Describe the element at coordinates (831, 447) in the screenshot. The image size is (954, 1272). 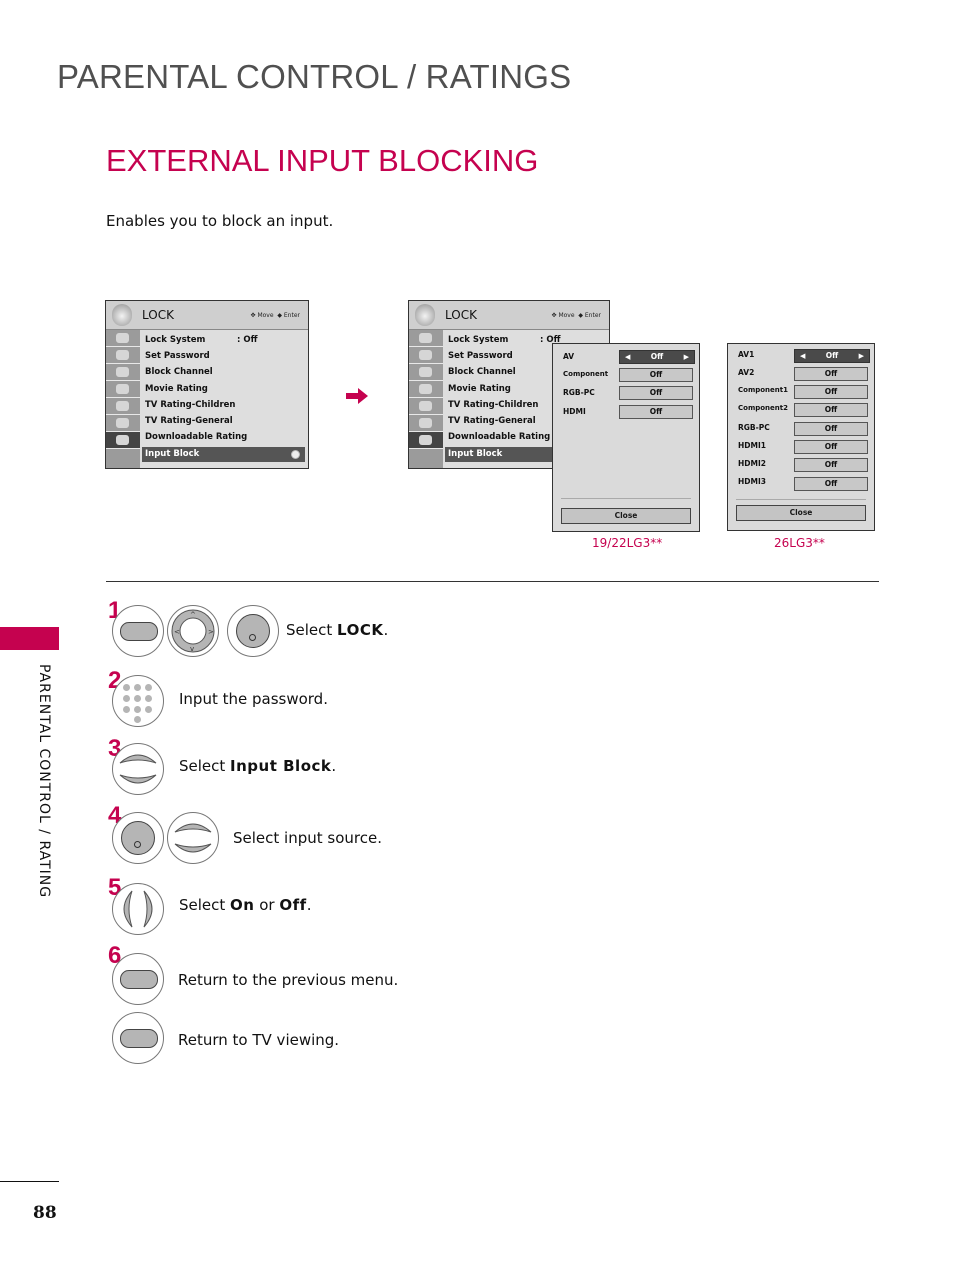
I see `input-value-hdmi1: Off` at that location.